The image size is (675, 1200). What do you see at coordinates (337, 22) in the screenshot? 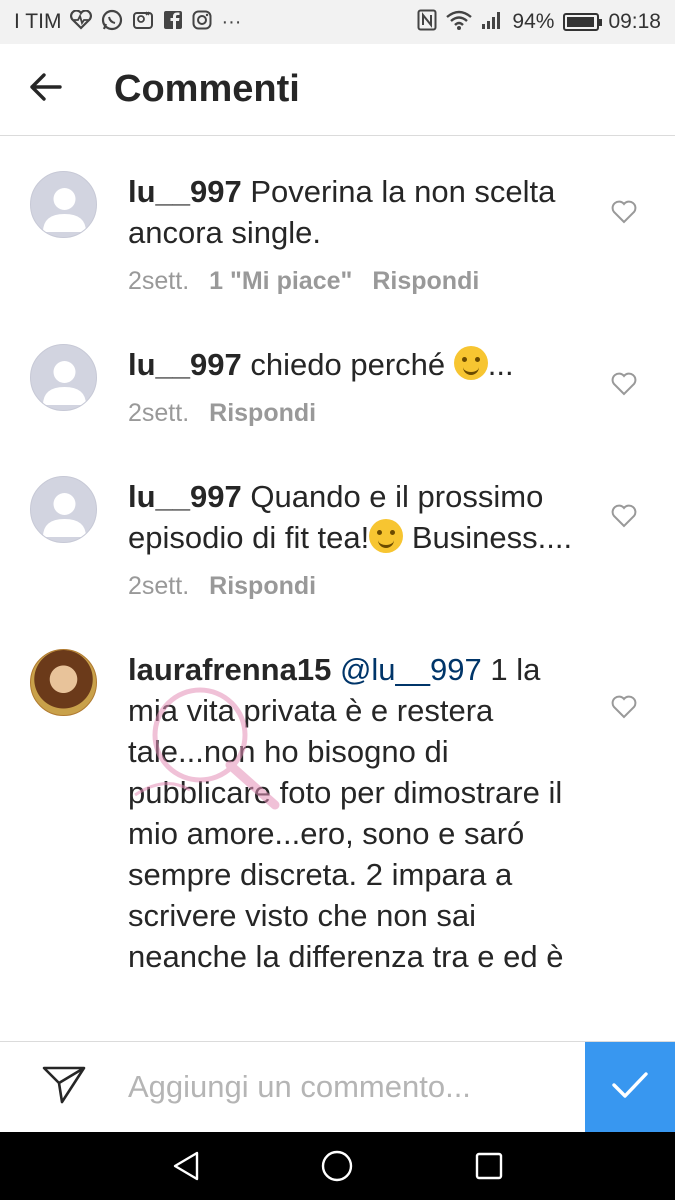
I see `status-bar: I TIM ··· 94% 09:18` at bounding box center [337, 22].